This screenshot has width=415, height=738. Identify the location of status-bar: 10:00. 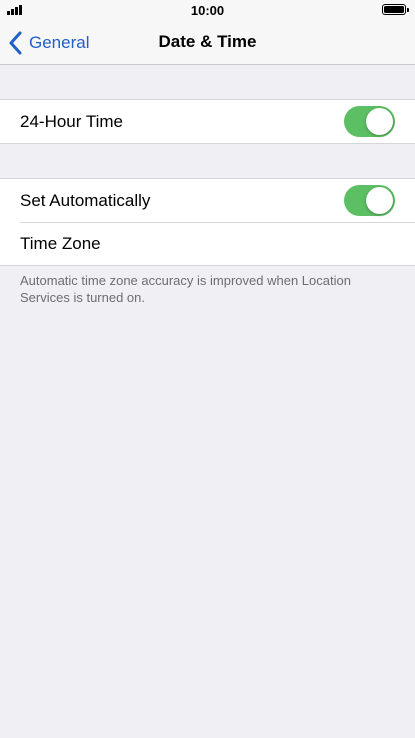
(207, 10).